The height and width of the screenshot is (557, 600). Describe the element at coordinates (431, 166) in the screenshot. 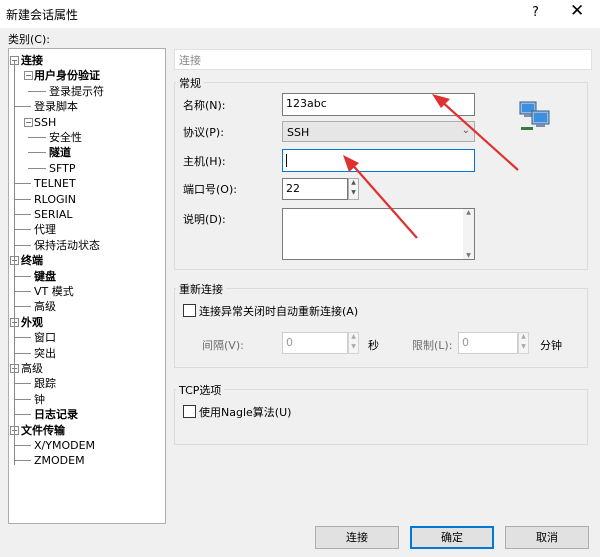

I see `annotation-arrows` at that location.